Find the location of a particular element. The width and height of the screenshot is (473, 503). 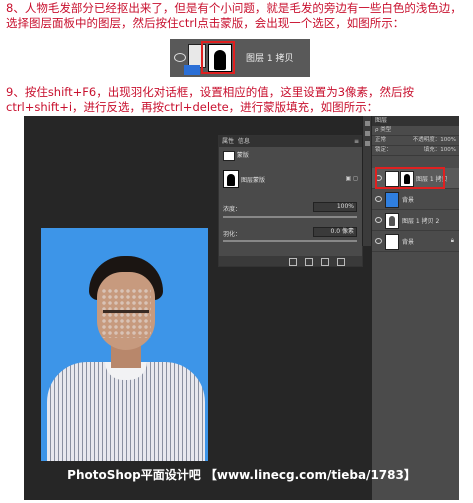

feather-slider is located at coordinates (290, 241).